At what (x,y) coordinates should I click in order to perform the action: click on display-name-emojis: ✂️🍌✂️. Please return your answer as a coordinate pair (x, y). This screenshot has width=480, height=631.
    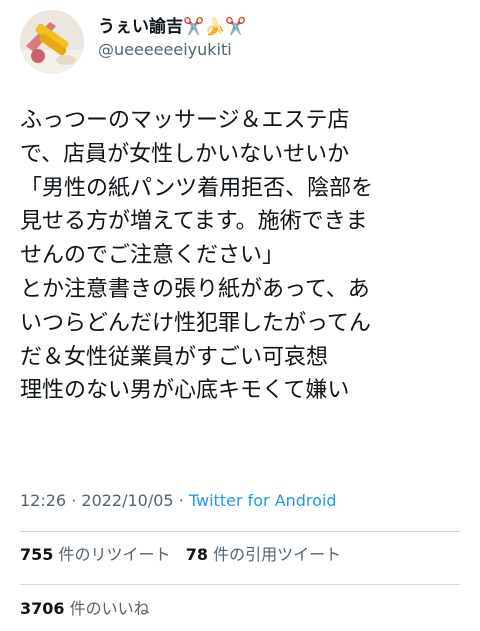
    Looking at the image, I should click on (215, 27).